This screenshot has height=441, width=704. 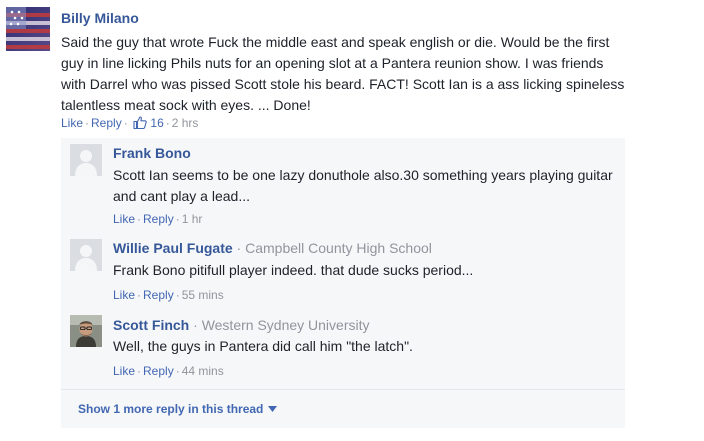 I want to click on thumbs-up-icon, so click(x=140, y=123).